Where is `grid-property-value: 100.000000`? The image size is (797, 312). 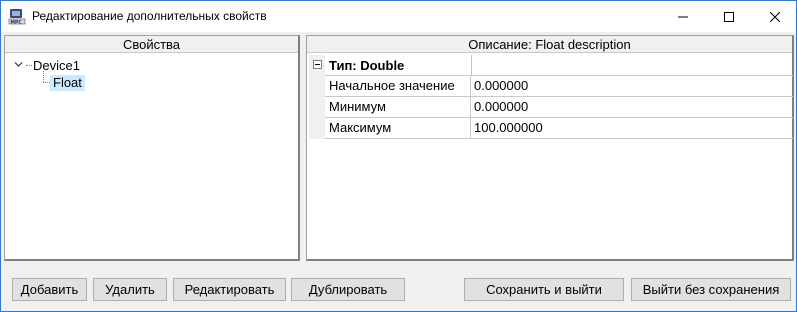 grid-property-value: 100.000000 is located at coordinates (632, 128).